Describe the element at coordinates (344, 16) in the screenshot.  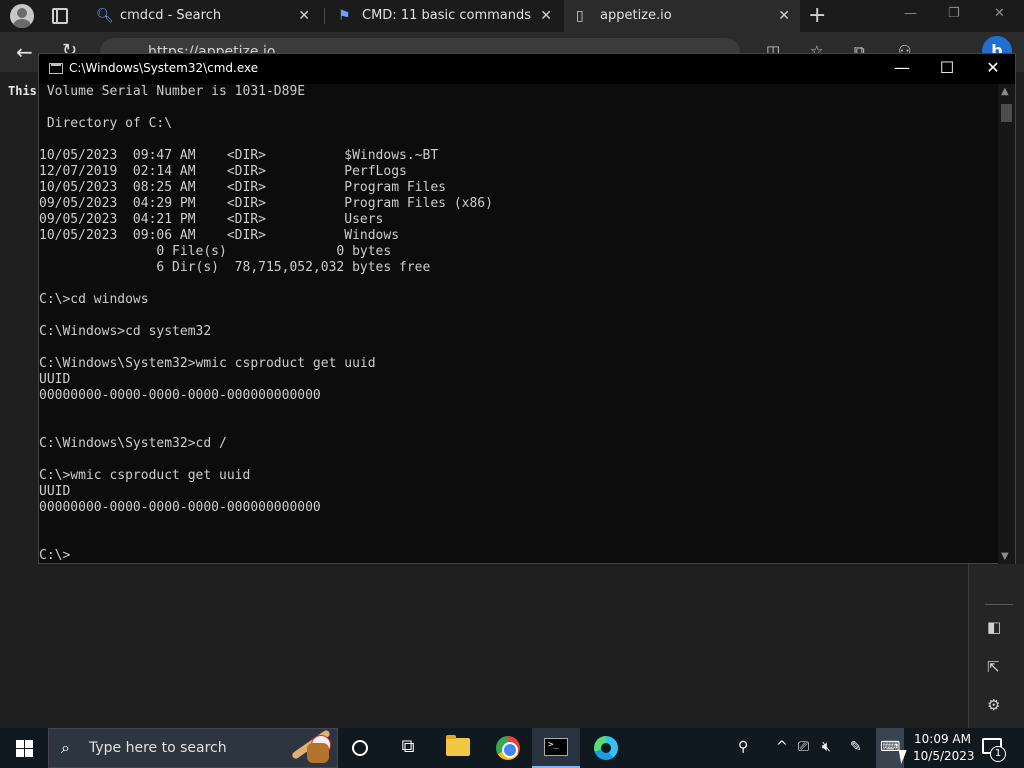
I see `bookmark-icon: ⚑` at that location.